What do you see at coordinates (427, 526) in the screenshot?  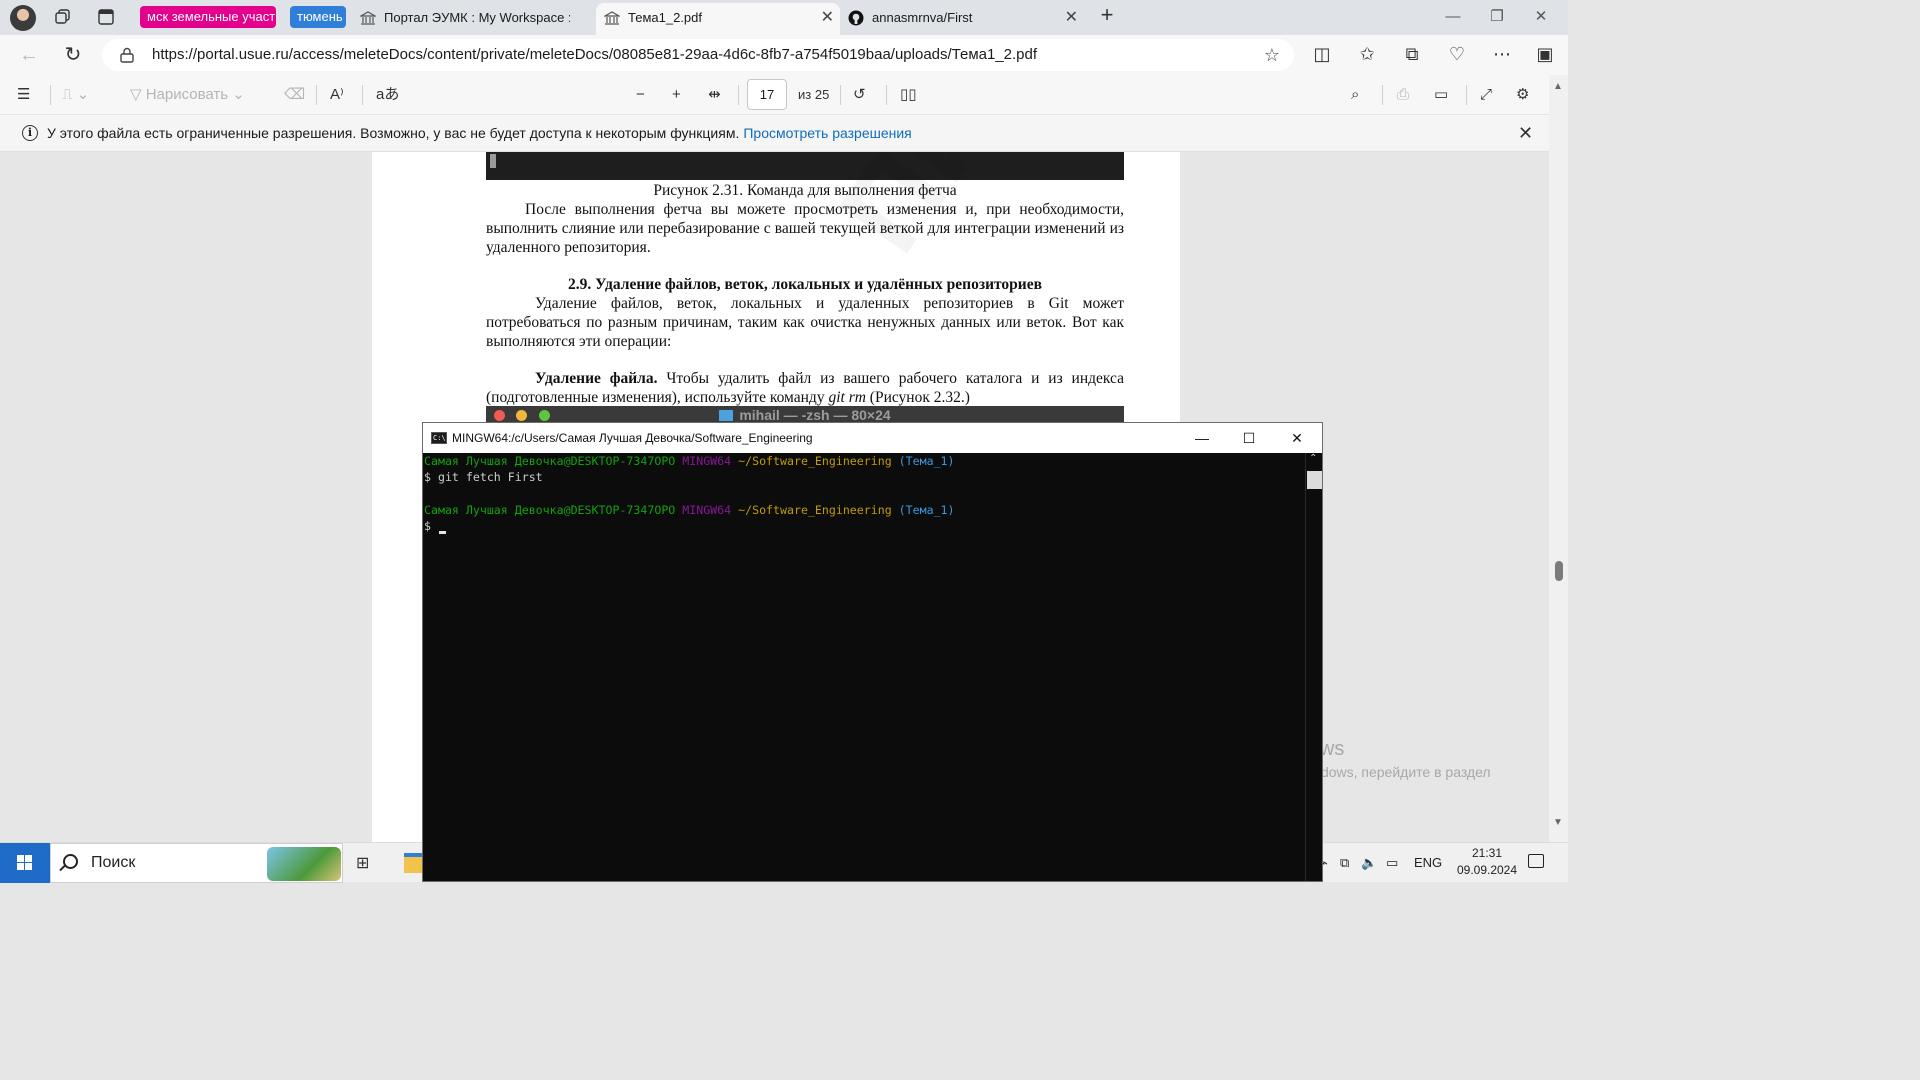 I see `terminal-input-line: $` at bounding box center [427, 526].